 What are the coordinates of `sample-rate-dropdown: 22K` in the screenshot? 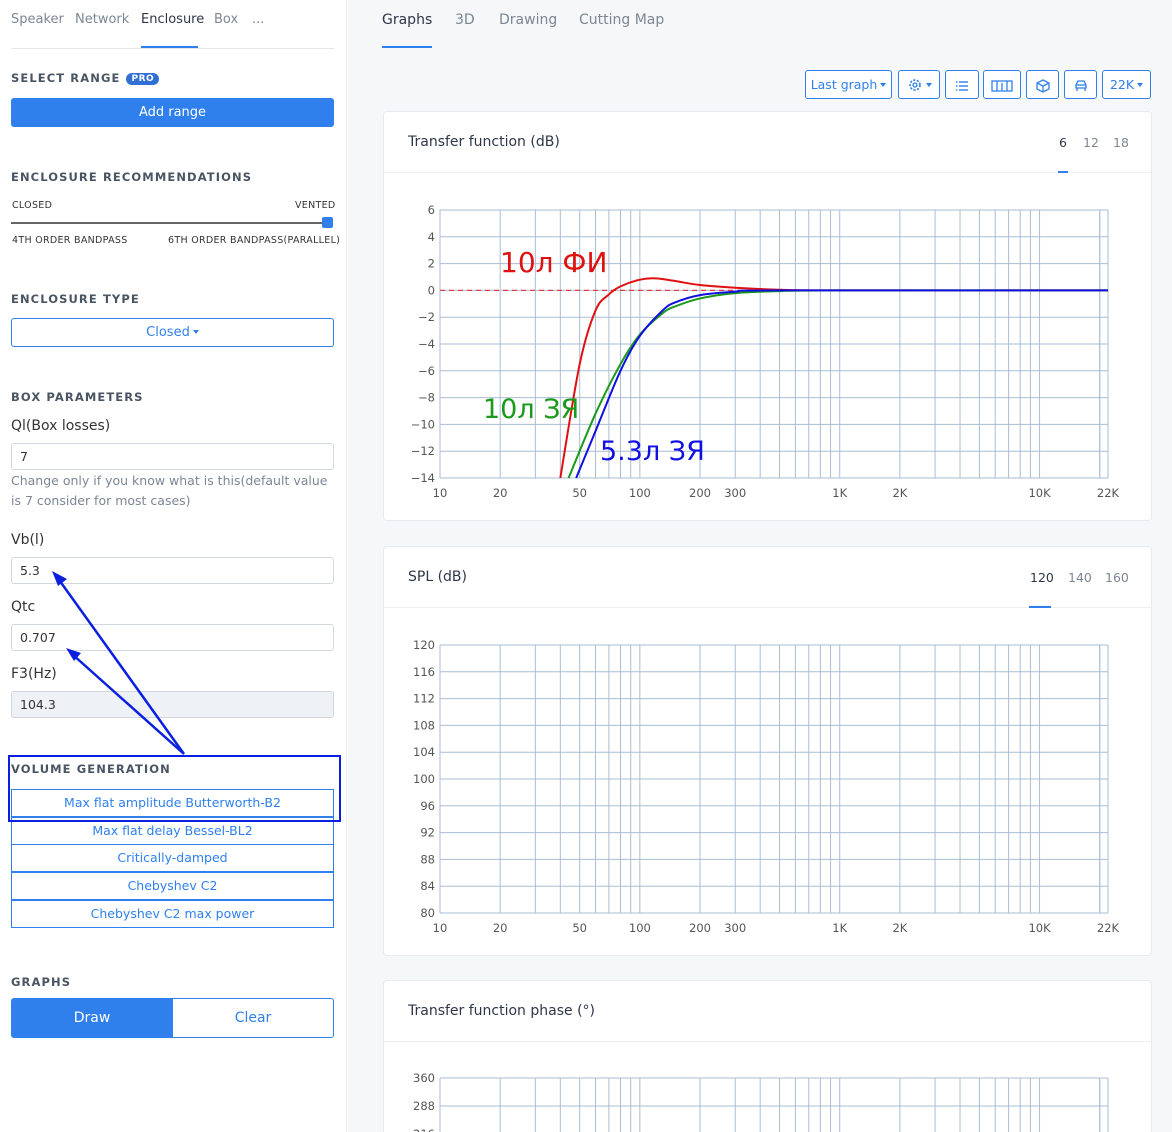 It's located at (1126, 84).